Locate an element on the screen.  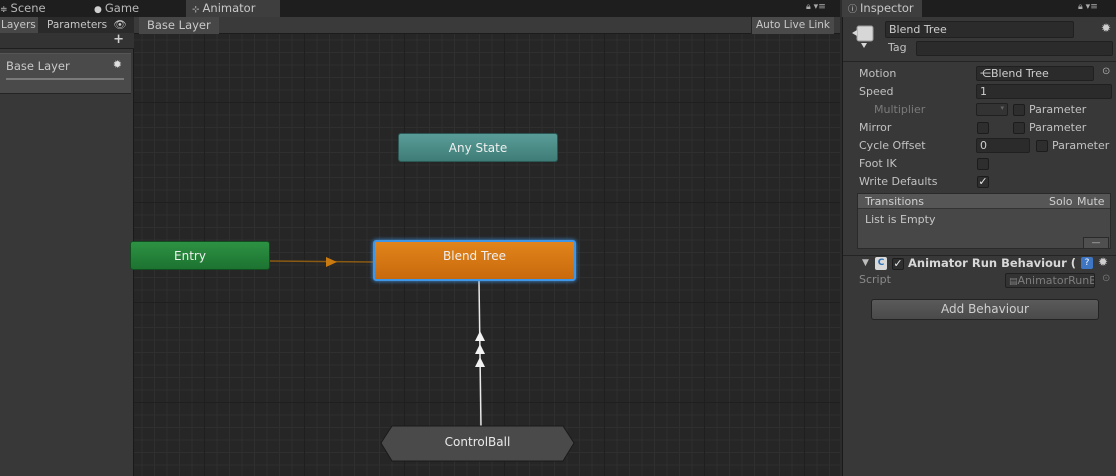
tab-animator: ⊹ Animator is located at coordinates (233, 8).